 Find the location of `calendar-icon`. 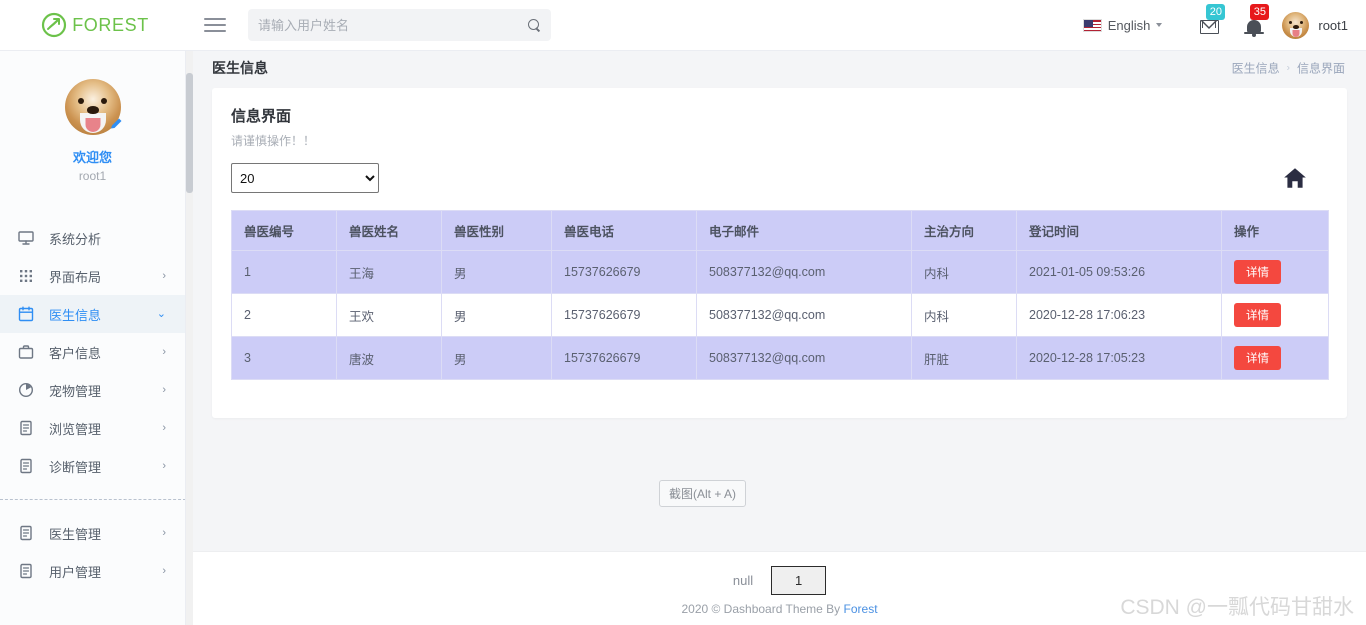

calendar-icon is located at coordinates (26, 314).